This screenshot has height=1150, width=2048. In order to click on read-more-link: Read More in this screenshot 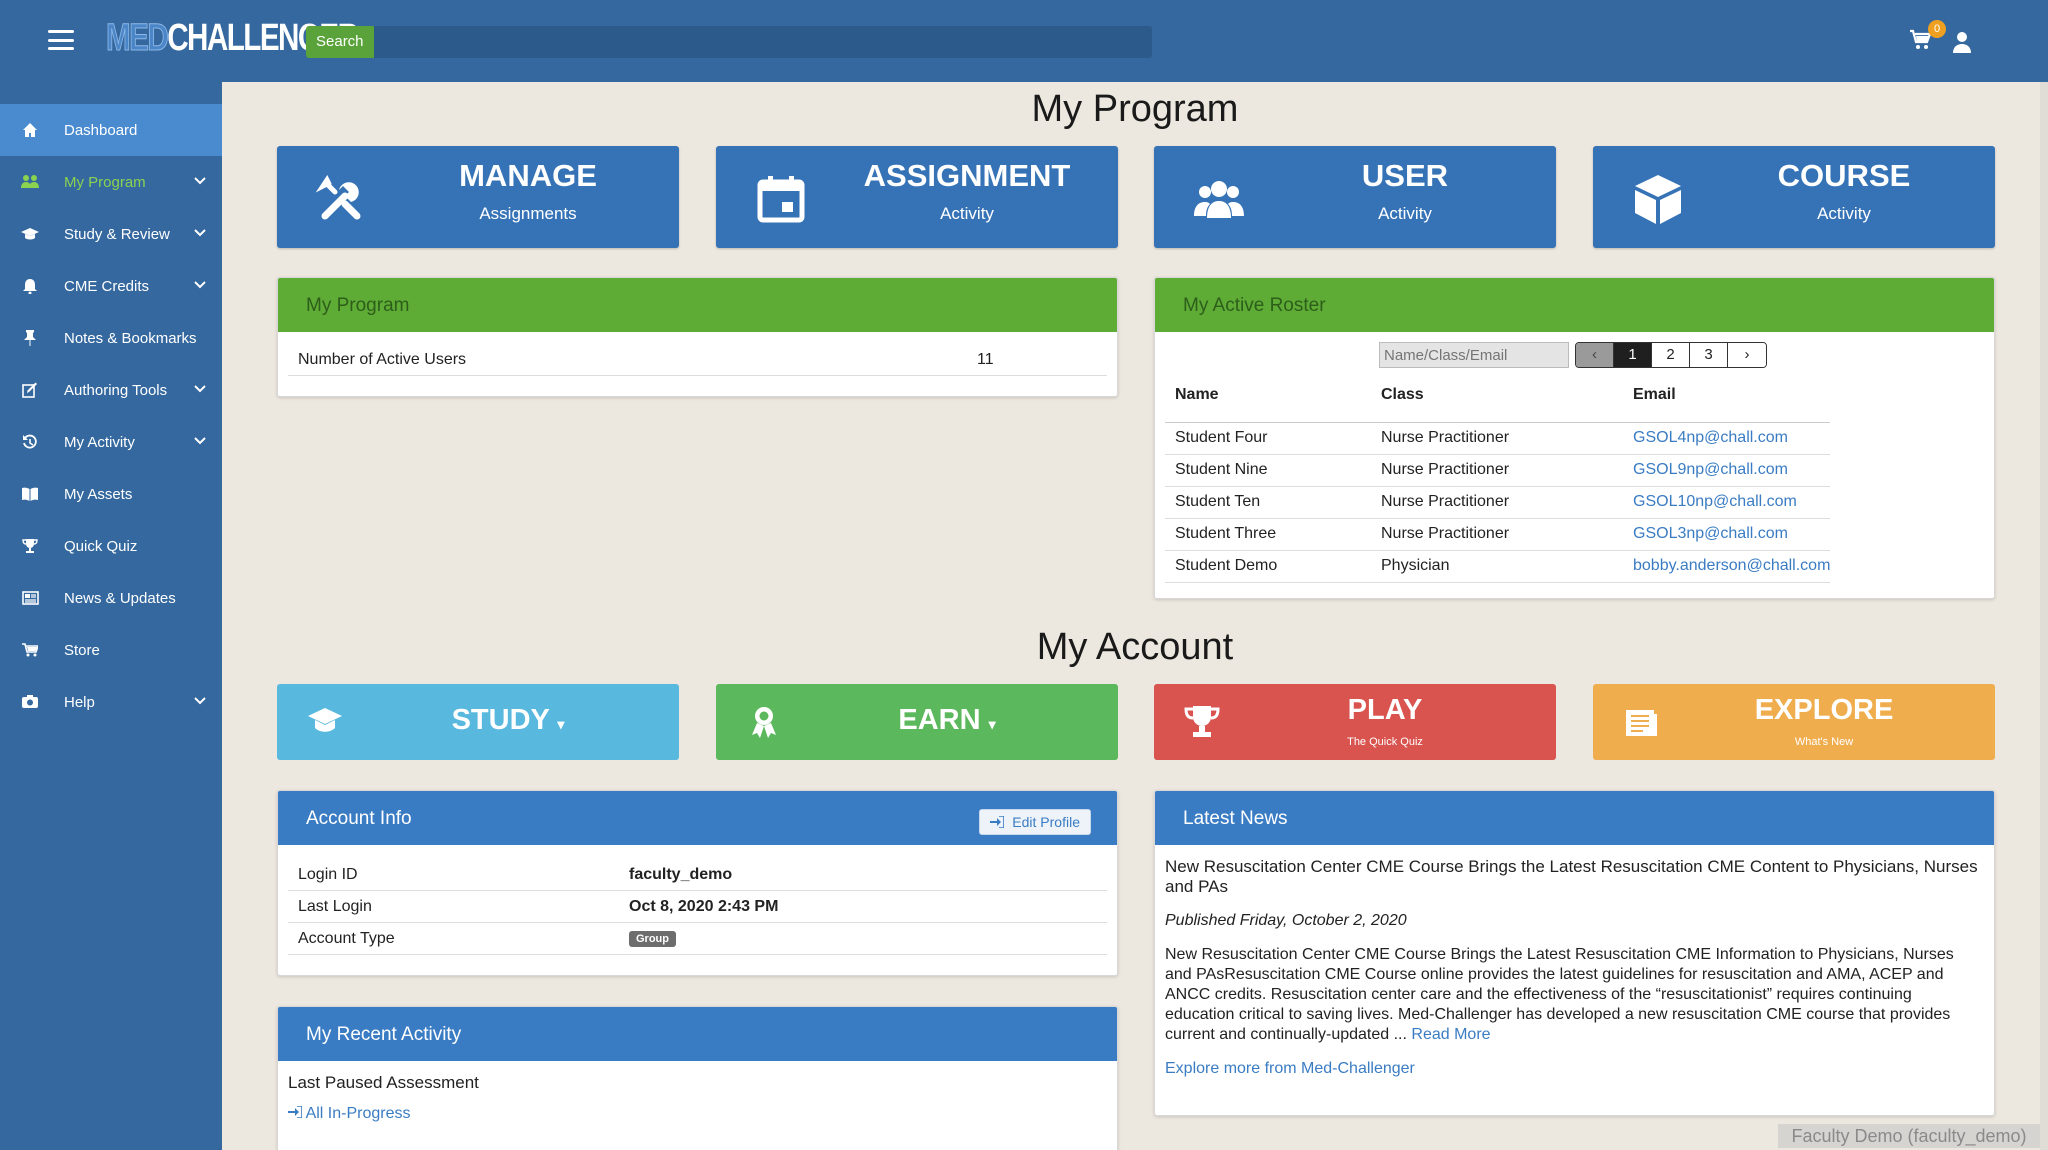, I will do `click(1450, 1034)`.